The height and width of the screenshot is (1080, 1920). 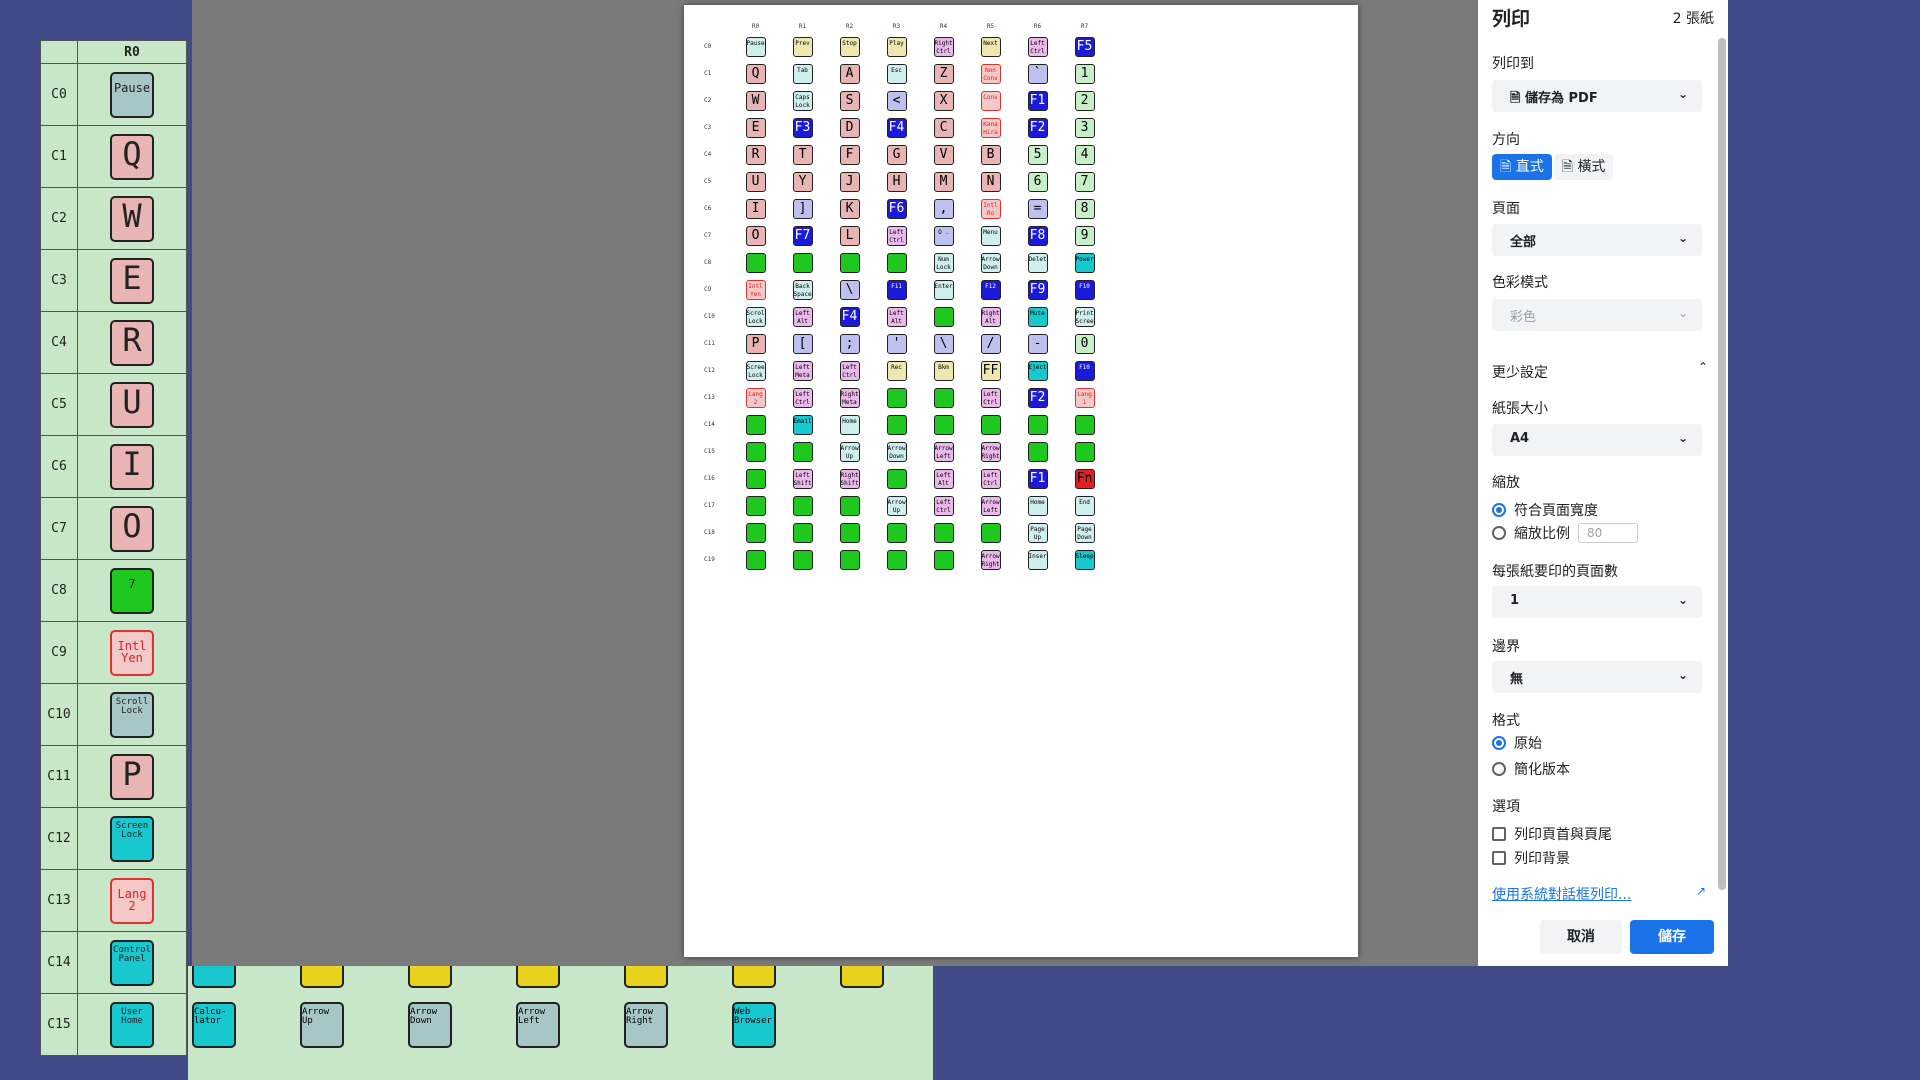 I want to click on bg-table-row: C12 Screen Lock, so click(x=113, y=838).